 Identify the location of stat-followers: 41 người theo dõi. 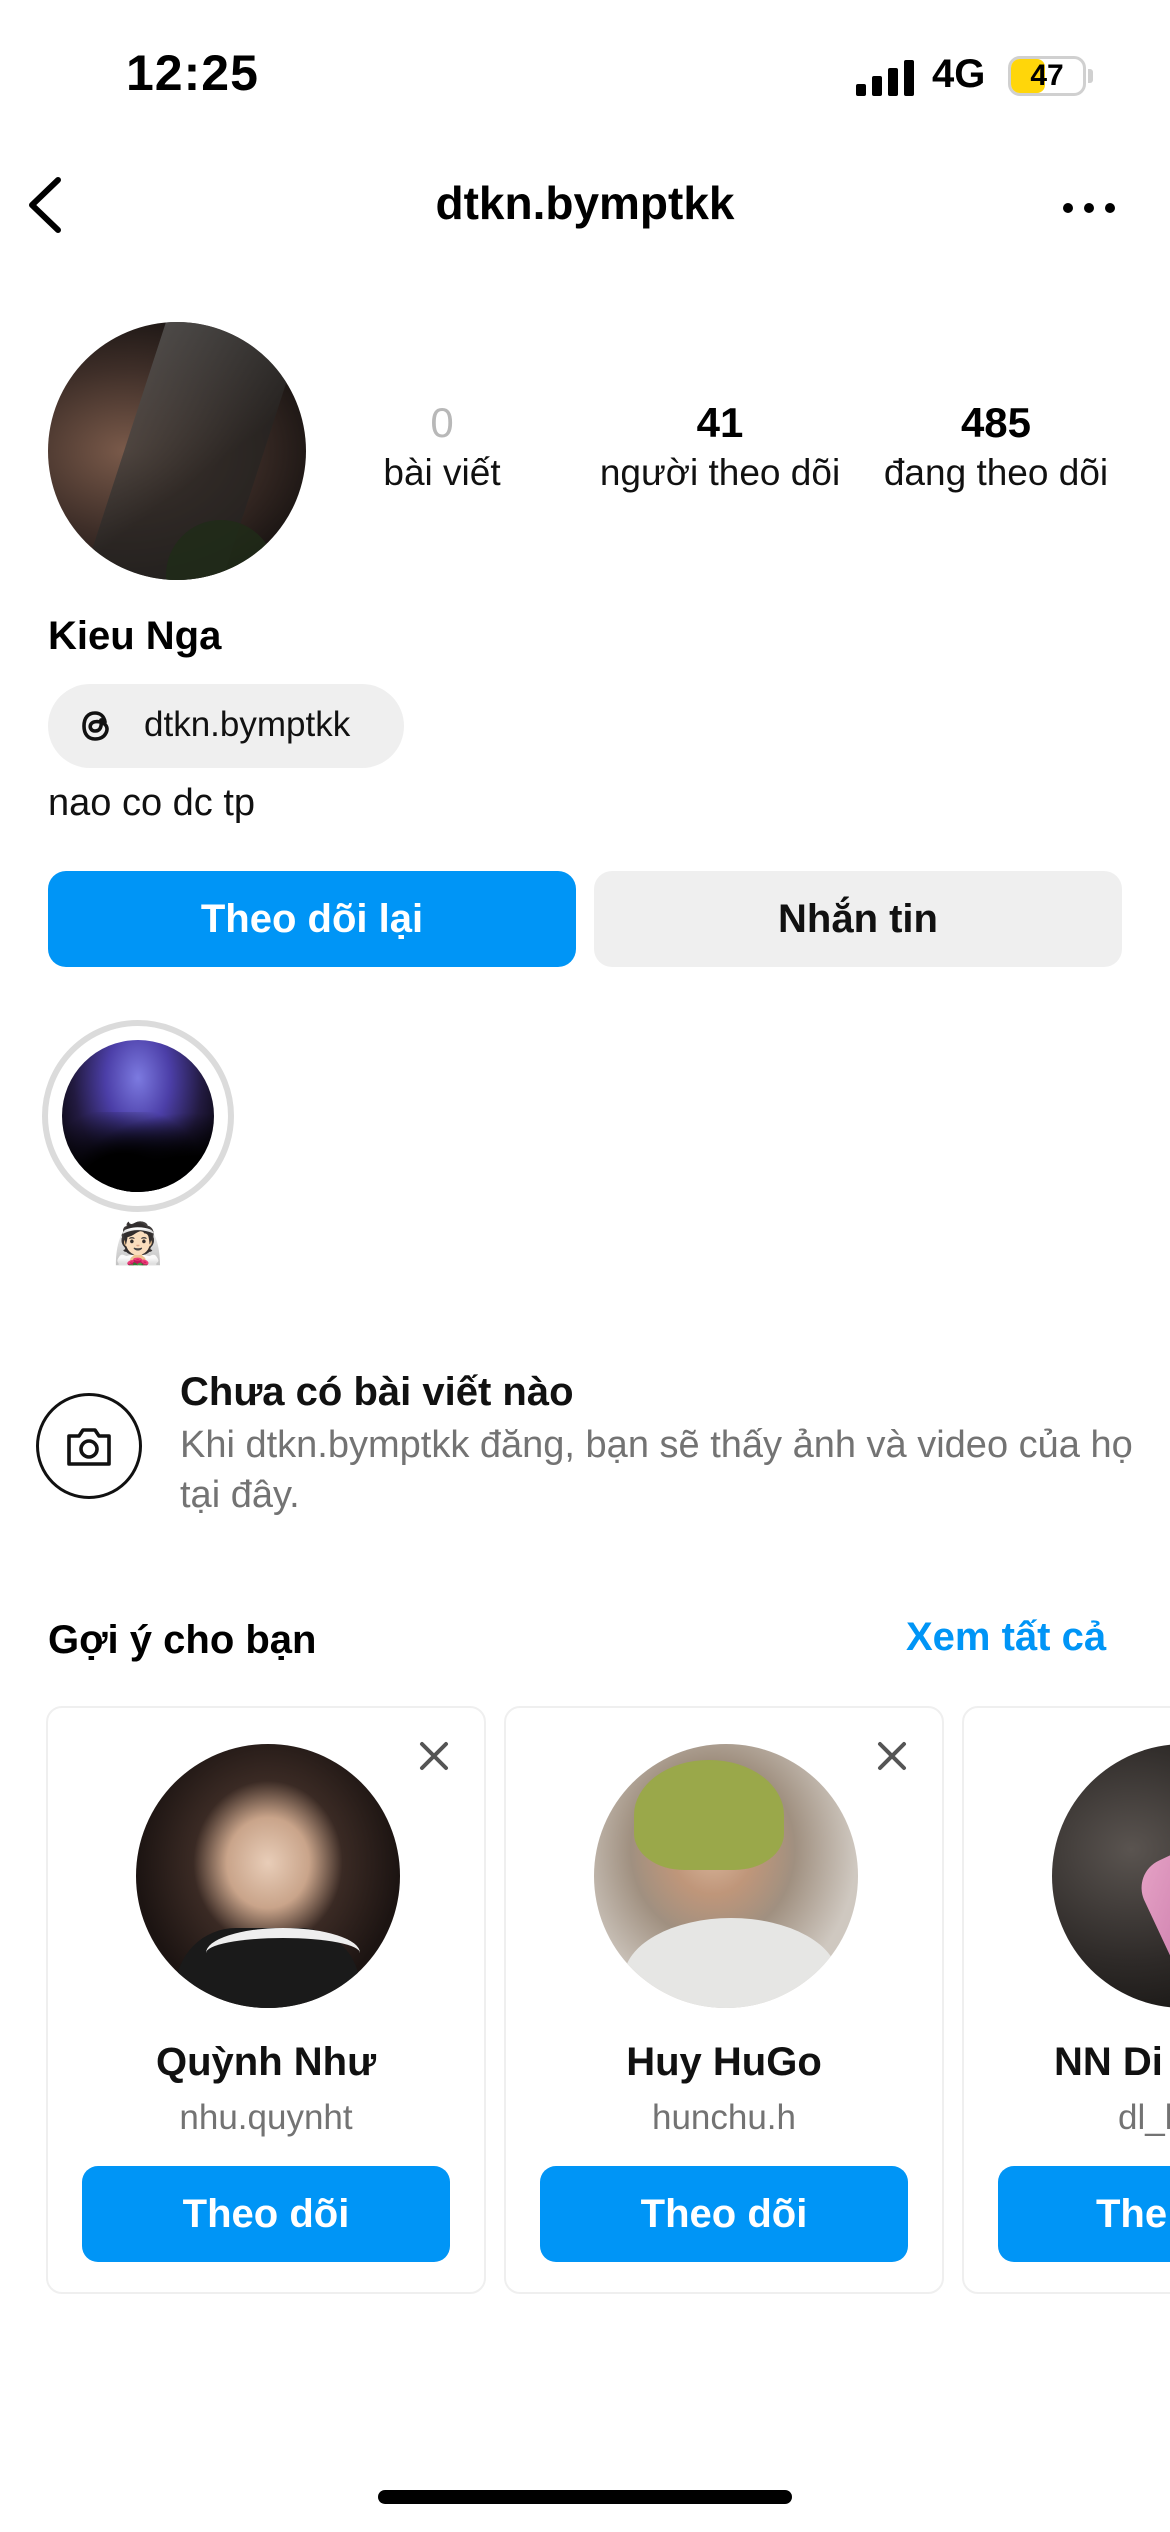
(720, 448).